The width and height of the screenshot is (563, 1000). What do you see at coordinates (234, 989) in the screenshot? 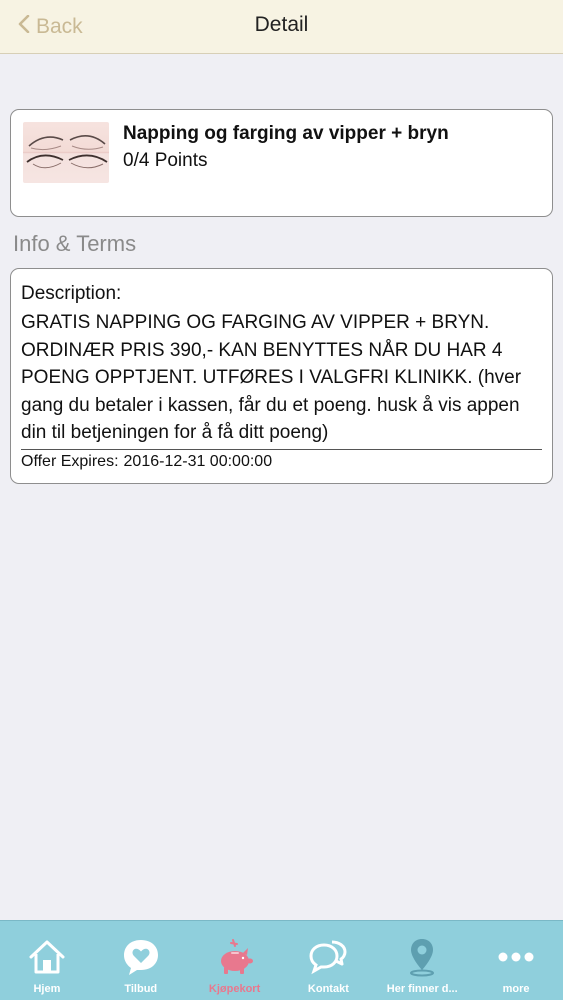
I see `tab-label: Kjøpekort` at bounding box center [234, 989].